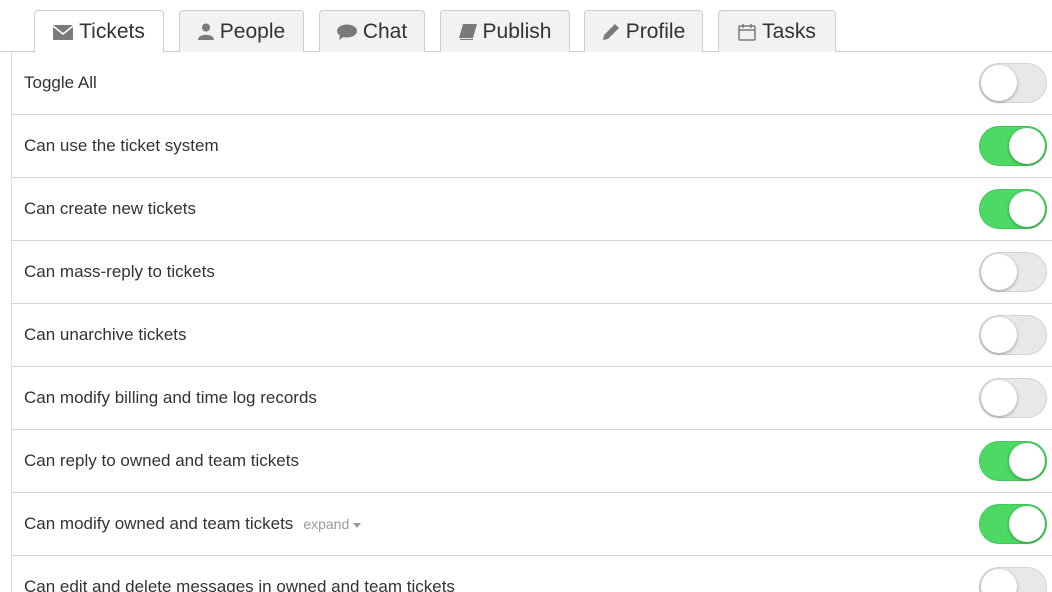 The width and height of the screenshot is (1052, 592). I want to click on tab-publish: Publish, so click(505, 31).